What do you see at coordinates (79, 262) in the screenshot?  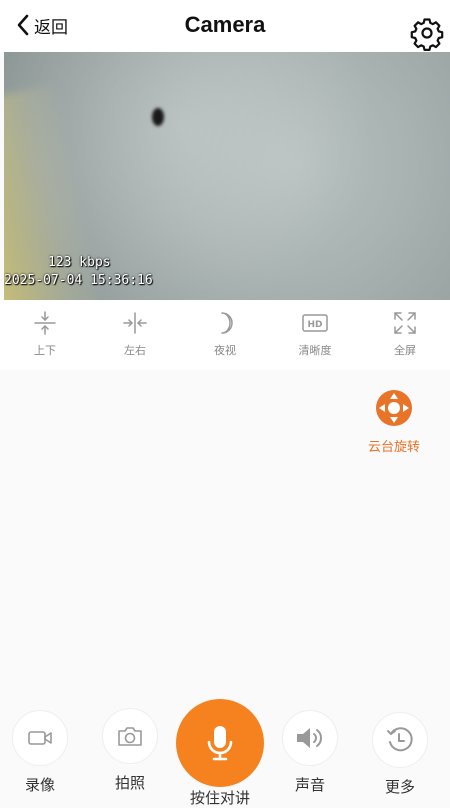 I see `bitrate-overlay: 123 kbps` at bounding box center [79, 262].